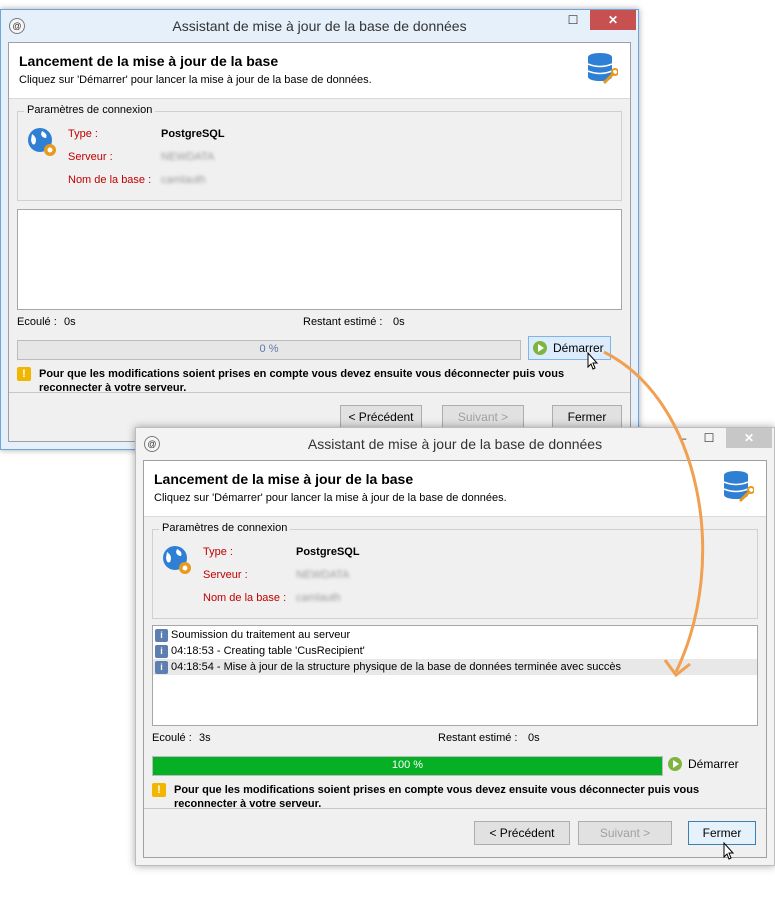 The width and height of the screenshot is (775, 899). I want to click on progress-bar: 0 %, so click(269, 350).